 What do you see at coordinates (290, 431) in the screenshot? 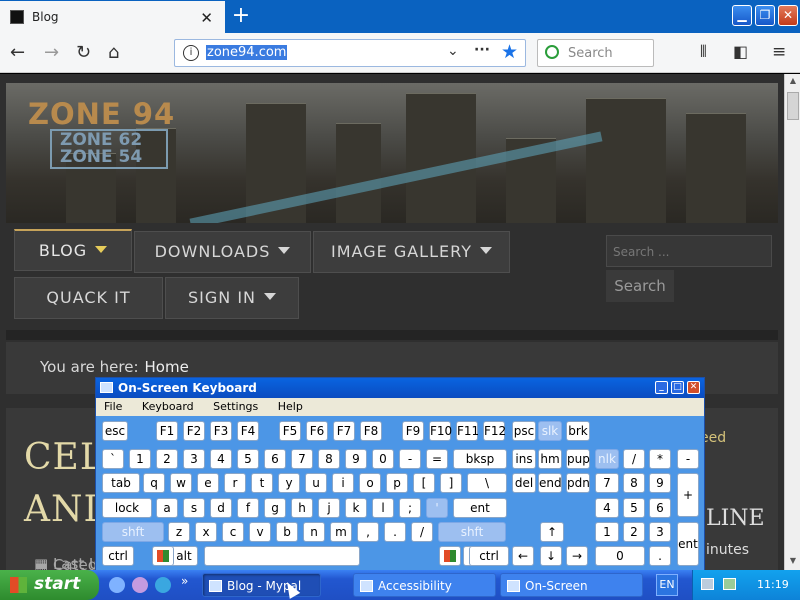
I see `osk-key-F5: F5` at bounding box center [290, 431].